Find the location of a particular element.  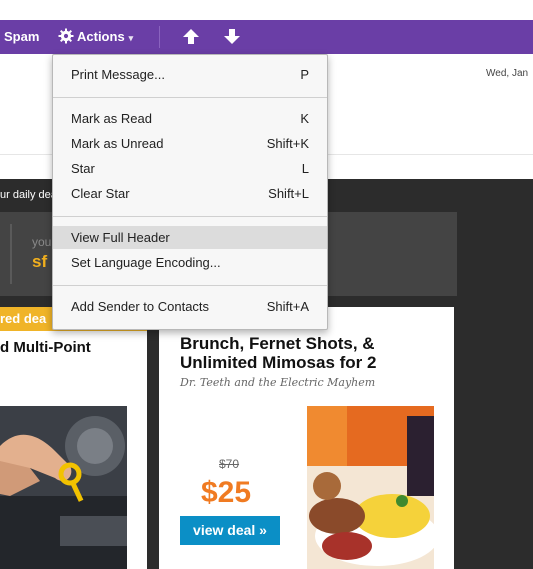

engine-photo is located at coordinates (63, 487).